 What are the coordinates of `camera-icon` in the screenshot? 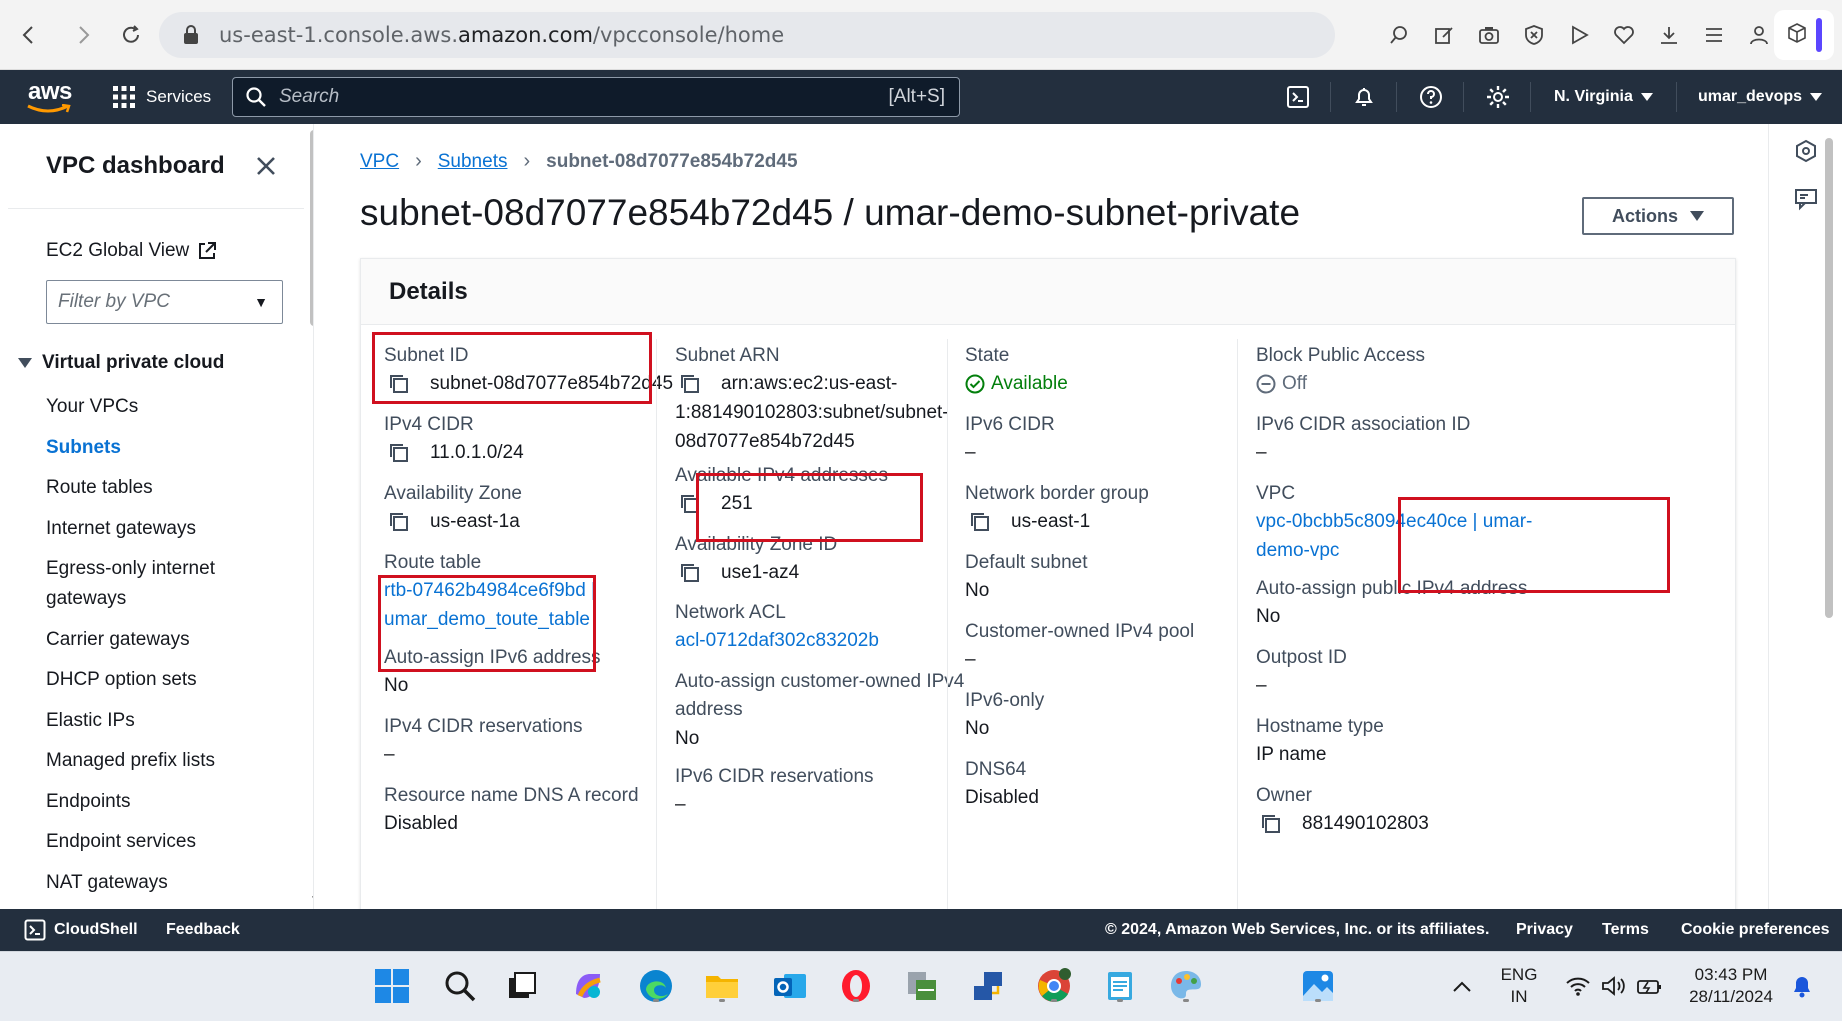 It's located at (1489, 35).